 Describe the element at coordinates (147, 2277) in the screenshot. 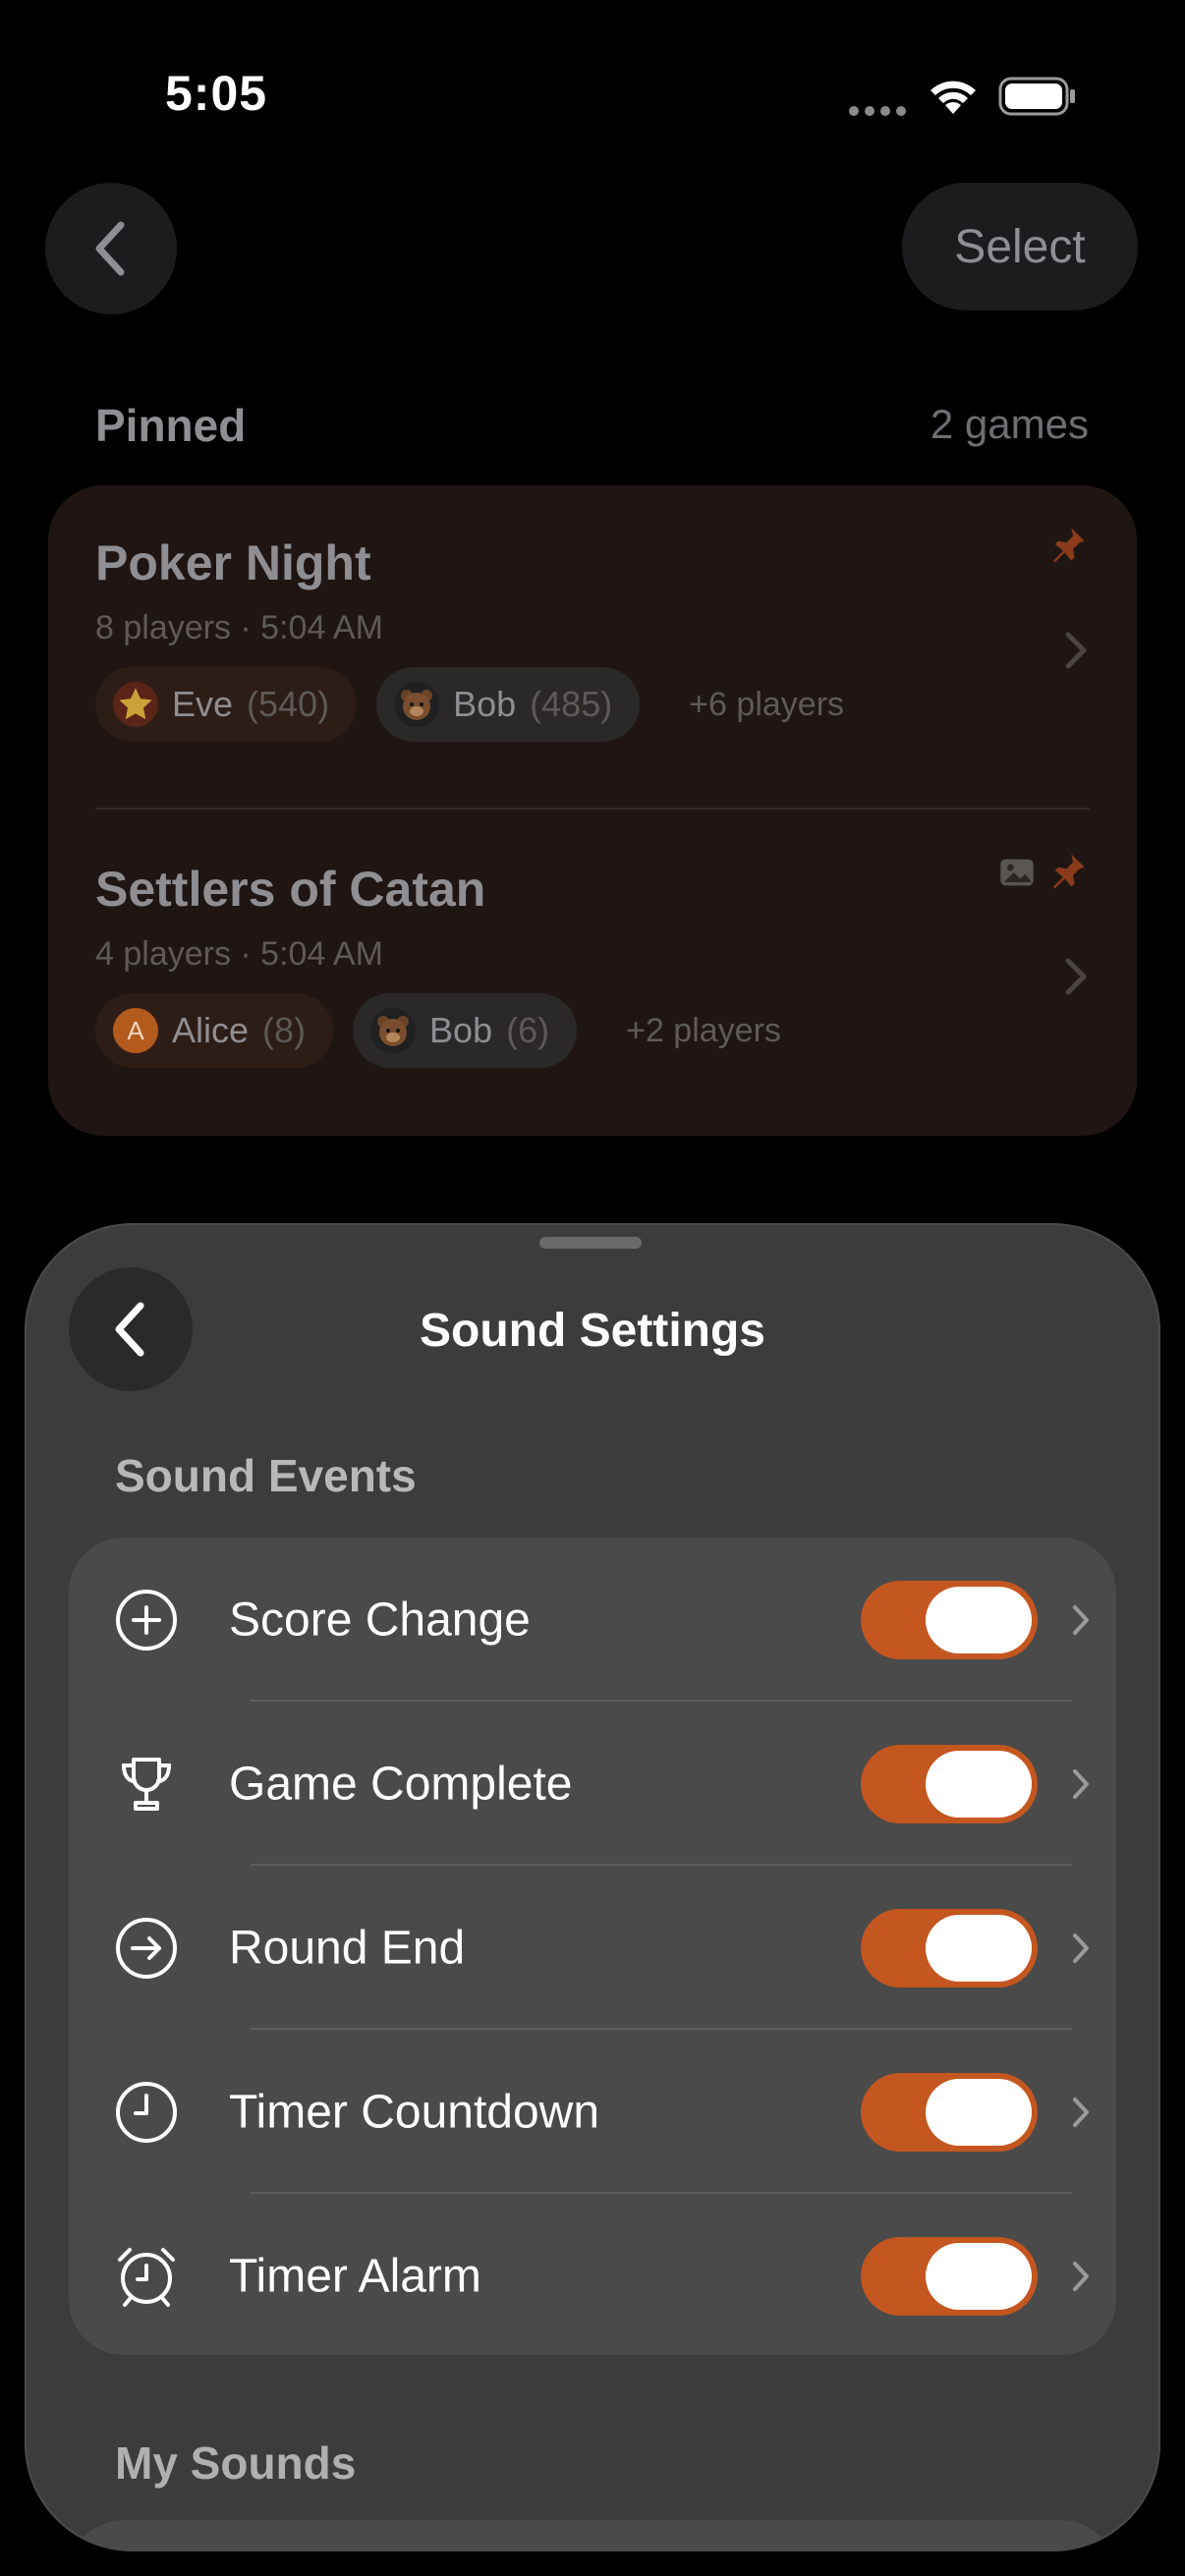

I see `alarm-clock-icon` at that location.